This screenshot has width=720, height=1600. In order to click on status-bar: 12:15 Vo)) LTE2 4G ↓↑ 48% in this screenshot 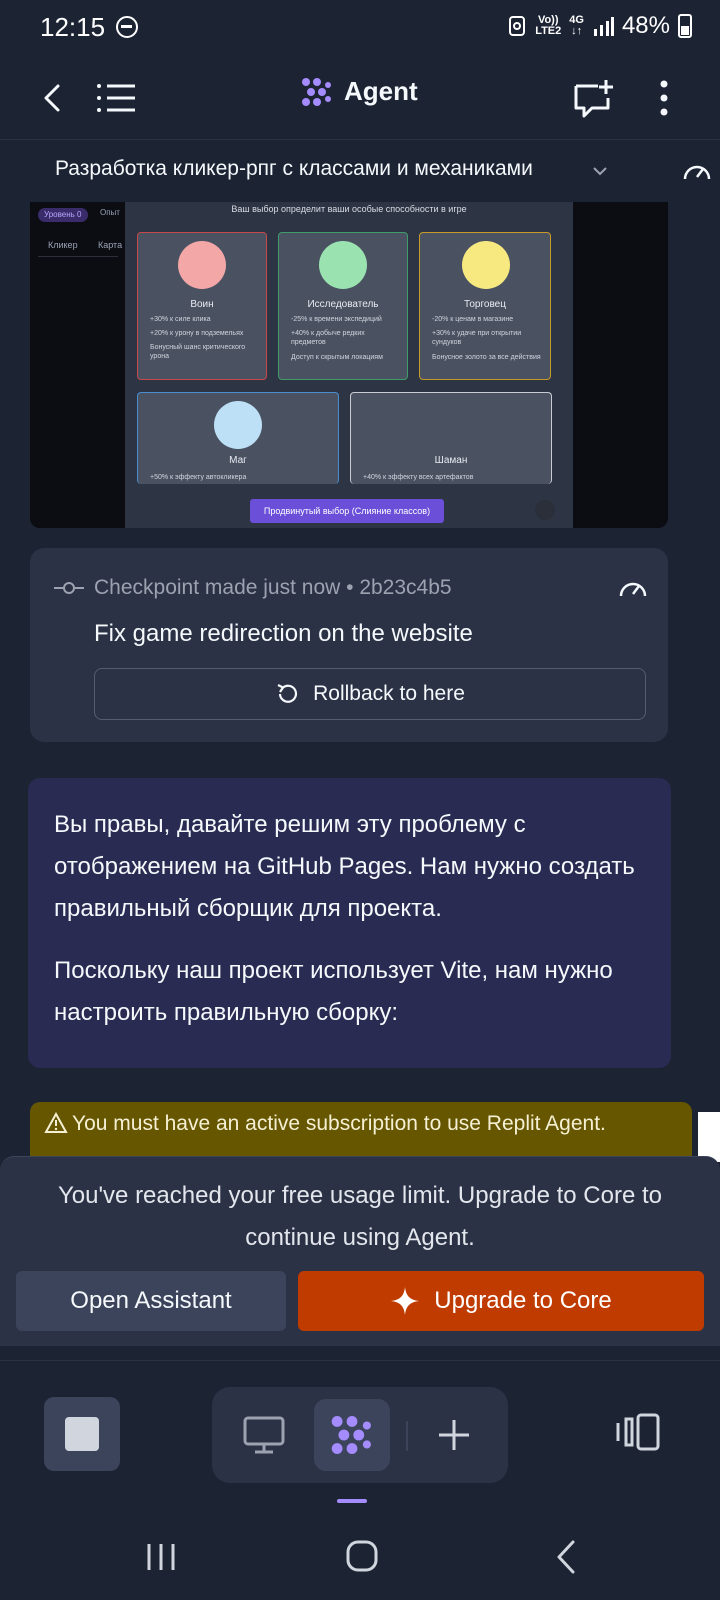, I will do `click(360, 28)`.